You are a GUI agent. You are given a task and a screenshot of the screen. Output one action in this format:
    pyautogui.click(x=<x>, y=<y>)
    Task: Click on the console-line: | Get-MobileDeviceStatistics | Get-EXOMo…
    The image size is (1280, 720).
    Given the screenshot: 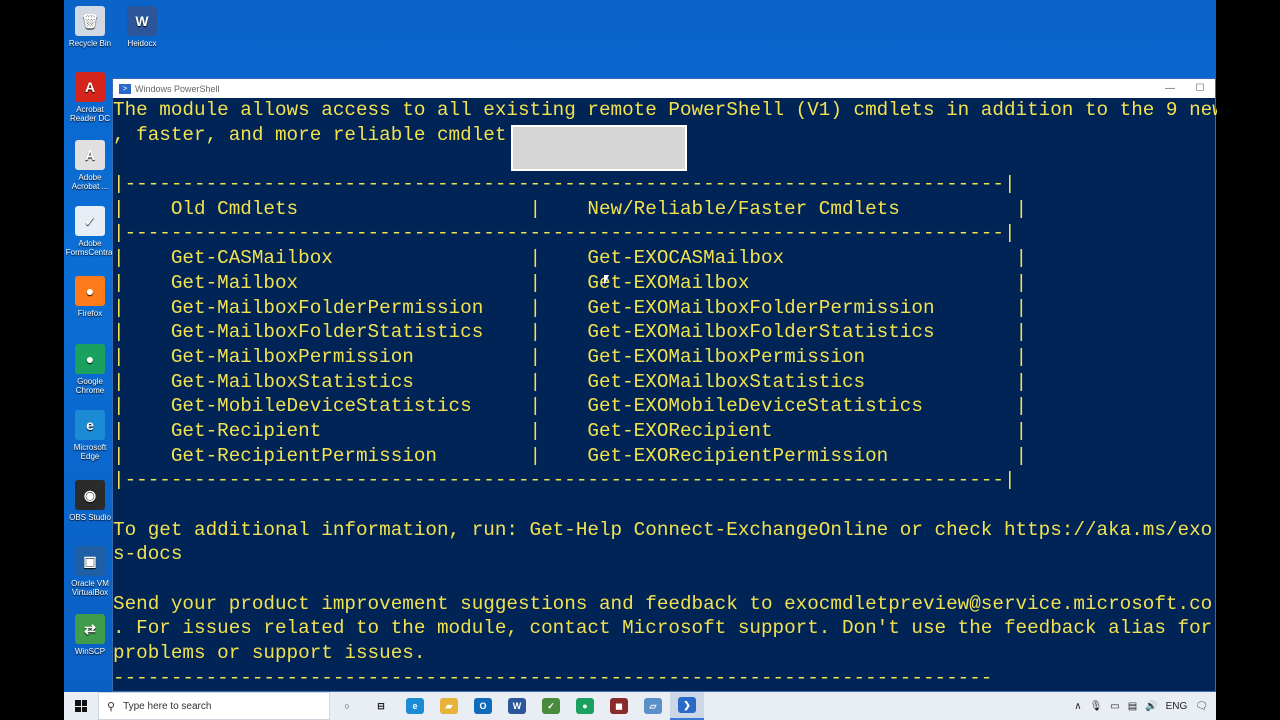 What is the action you would take?
    pyautogui.click(x=570, y=406)
    